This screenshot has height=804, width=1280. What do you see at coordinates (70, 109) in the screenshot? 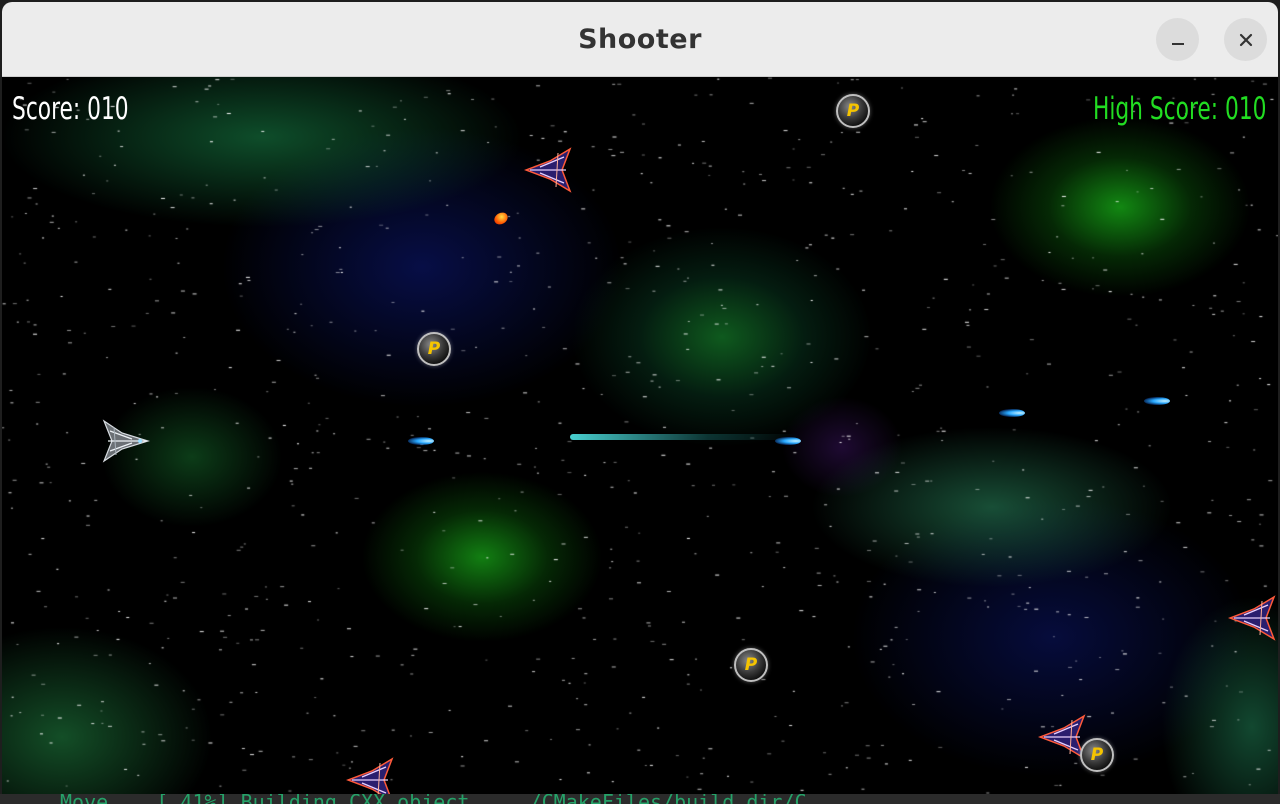
I see `score-display: Score: 010` at bounding box center [70, 109].